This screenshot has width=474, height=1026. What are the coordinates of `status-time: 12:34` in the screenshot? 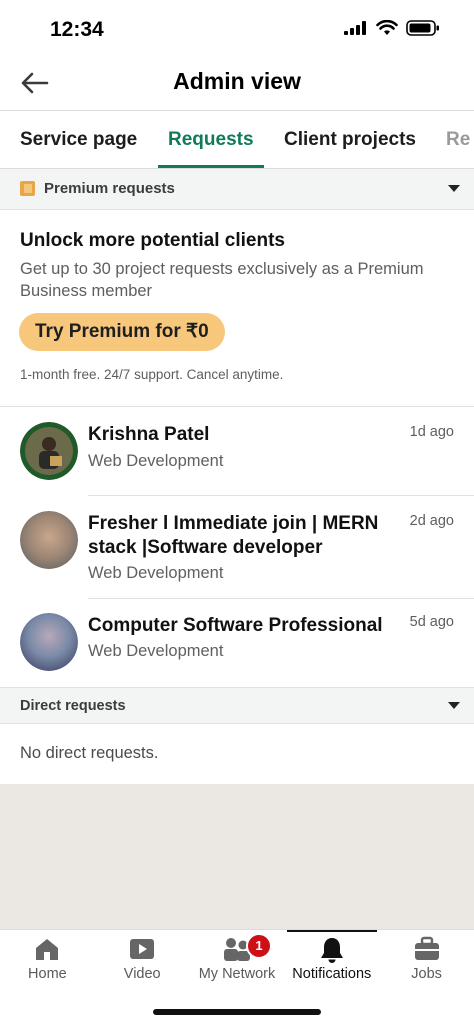 It's located at (77, 29).